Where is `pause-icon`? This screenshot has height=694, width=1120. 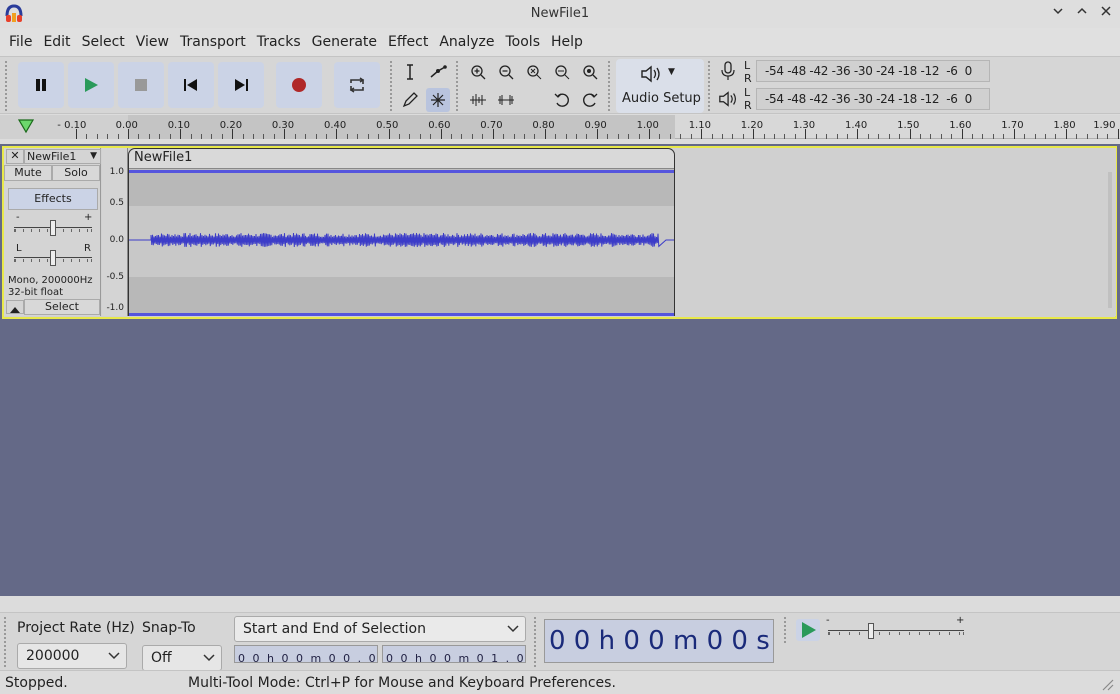 pause-icon is located at coordinates (41, 85).